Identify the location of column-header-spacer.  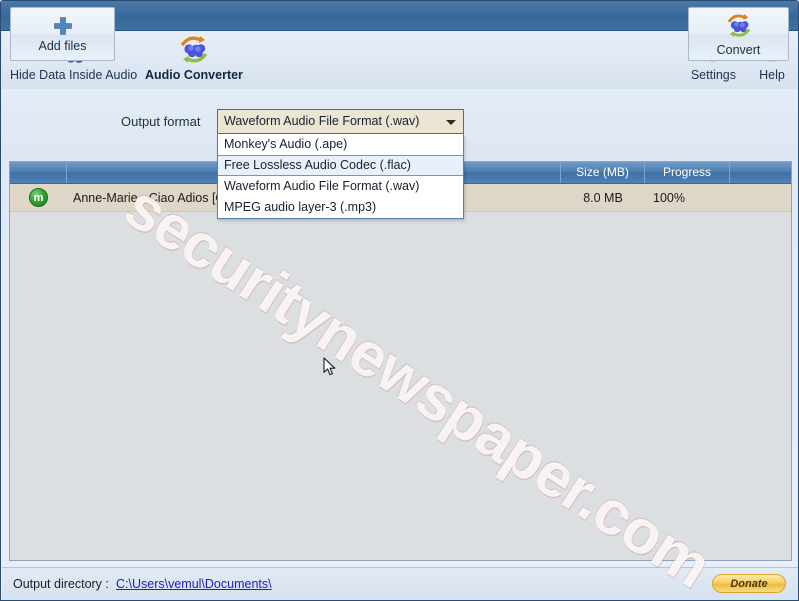
(760, 172).